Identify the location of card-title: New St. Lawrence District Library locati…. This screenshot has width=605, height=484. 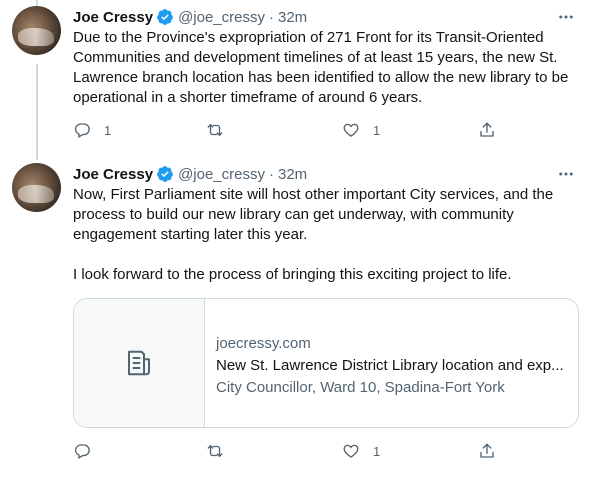
(390, 365).